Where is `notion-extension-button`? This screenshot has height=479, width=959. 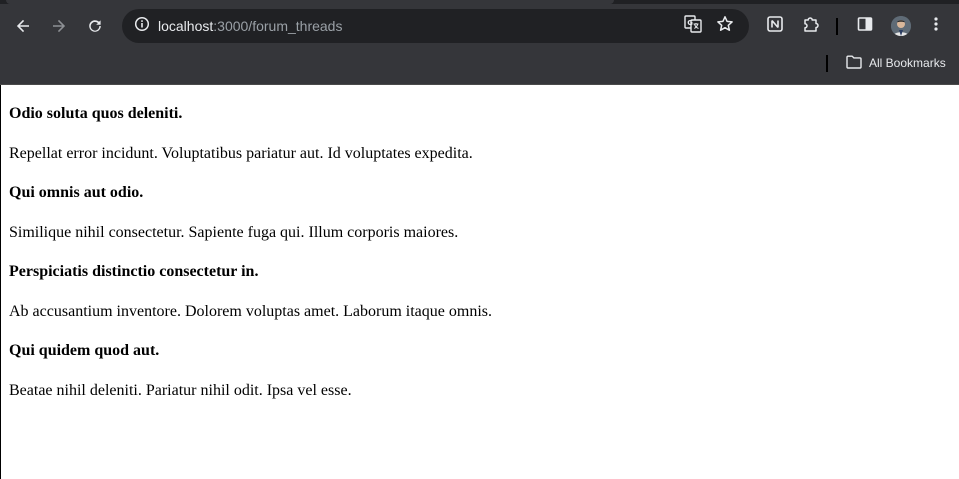 notion-extension-button is located at coordinates (775, 26).